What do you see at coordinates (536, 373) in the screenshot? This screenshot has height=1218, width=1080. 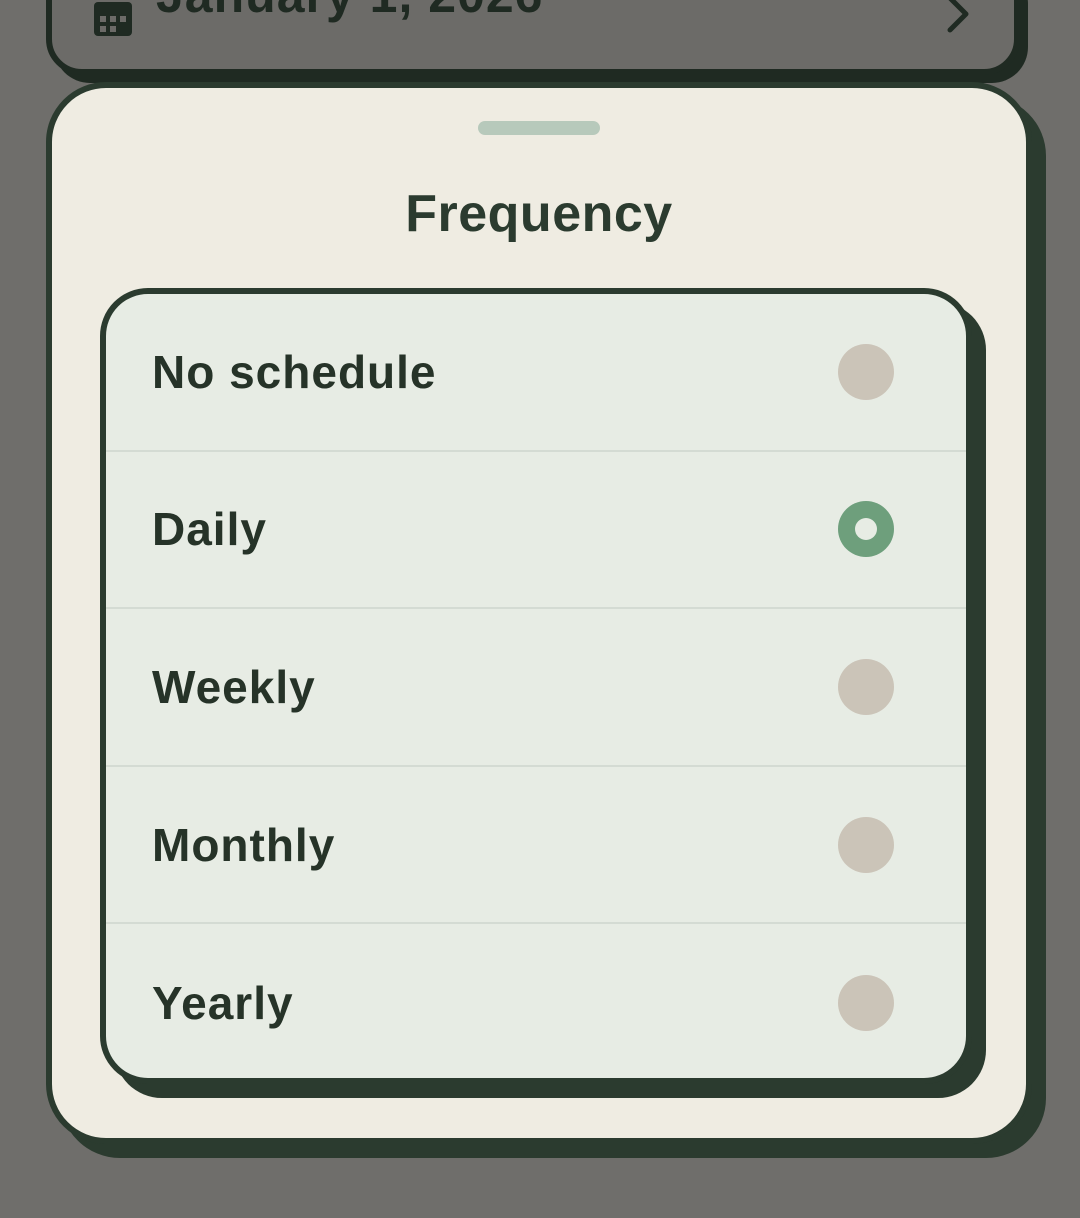 I see `option-no-schedule: No schedule` at bounding box center [536, 373].